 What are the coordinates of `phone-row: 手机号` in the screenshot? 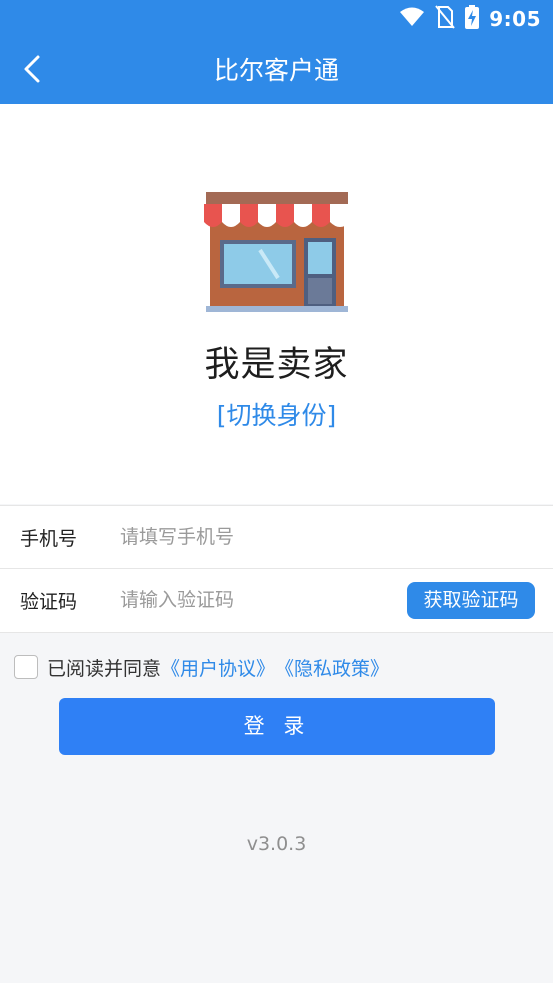 It's located at (276, 537).